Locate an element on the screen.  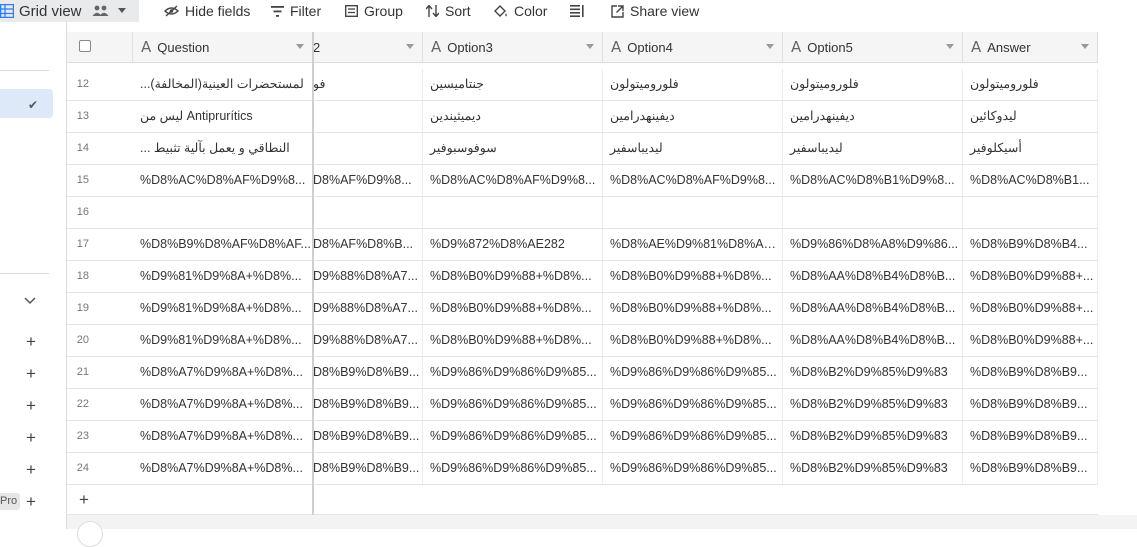
column-header-option5: A Option5 is located at coordinates (873, 47).